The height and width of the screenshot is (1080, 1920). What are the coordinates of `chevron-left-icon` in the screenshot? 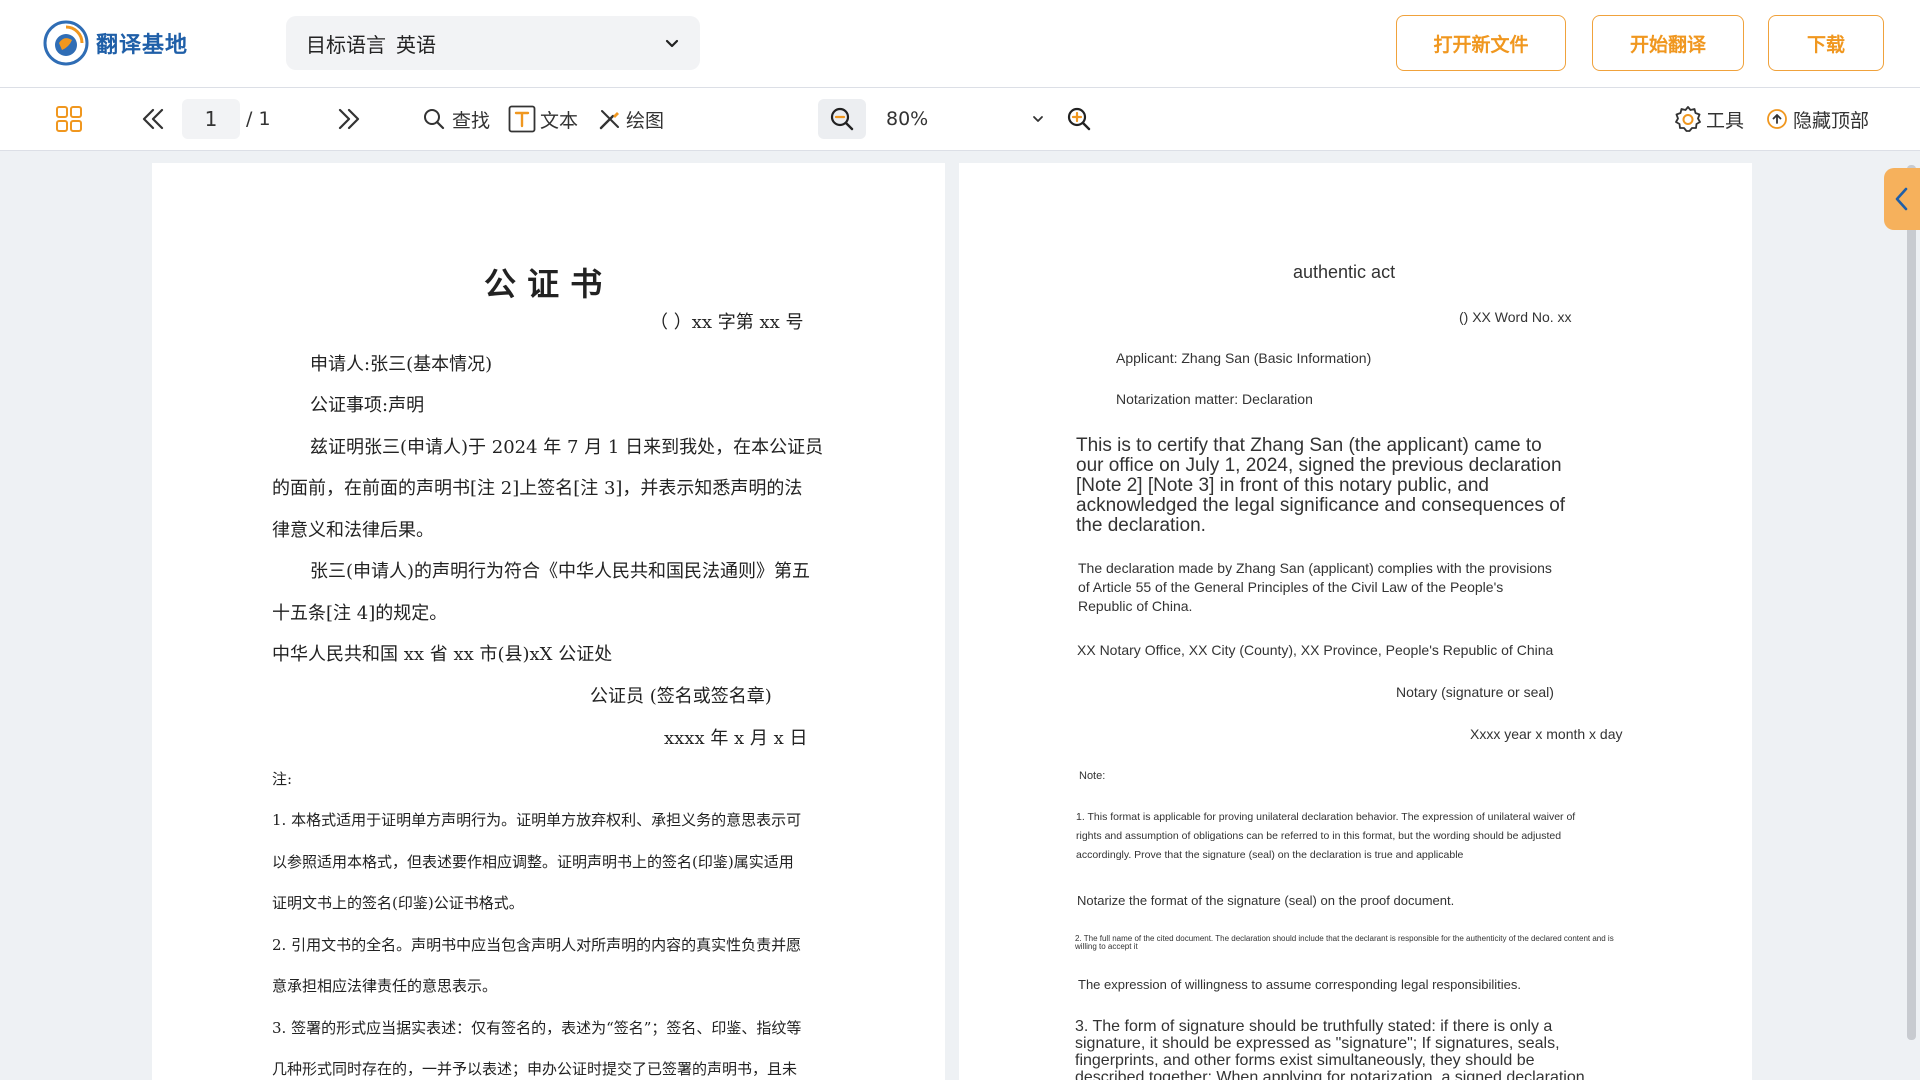 It's located at (1901, 199).